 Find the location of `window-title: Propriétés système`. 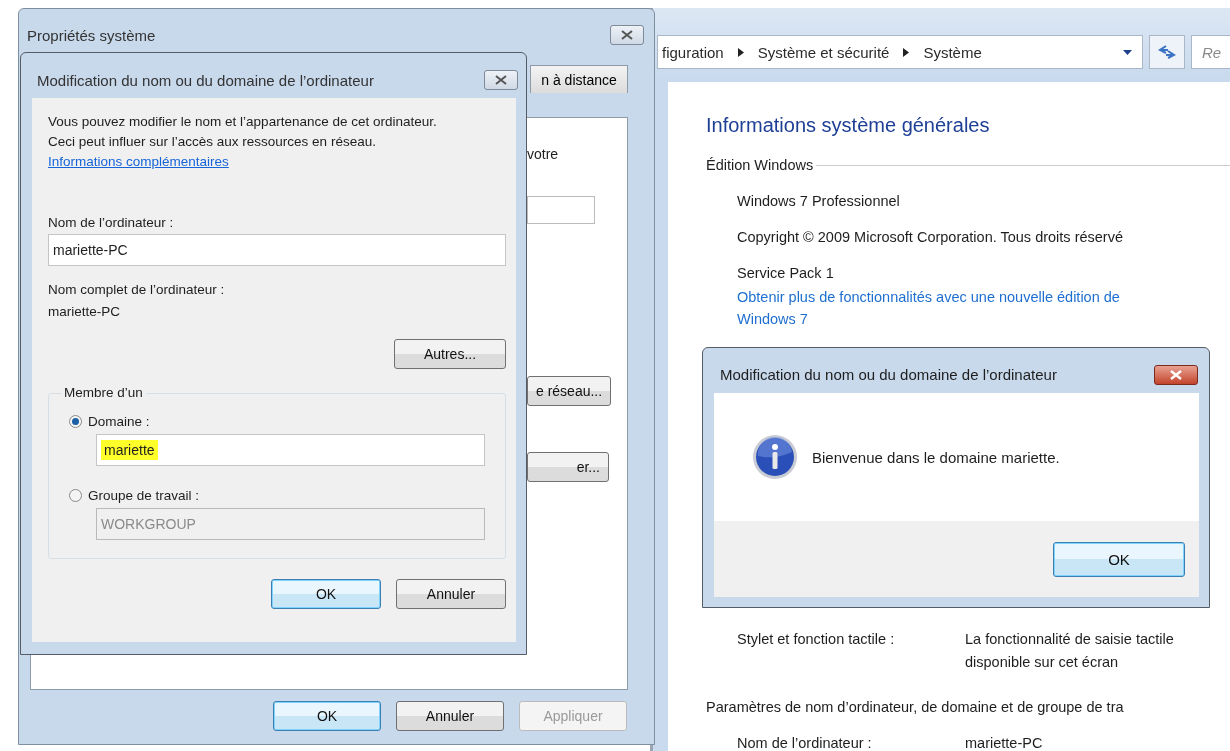

window-title: Propriétés système is located at coordinates (91, 35).